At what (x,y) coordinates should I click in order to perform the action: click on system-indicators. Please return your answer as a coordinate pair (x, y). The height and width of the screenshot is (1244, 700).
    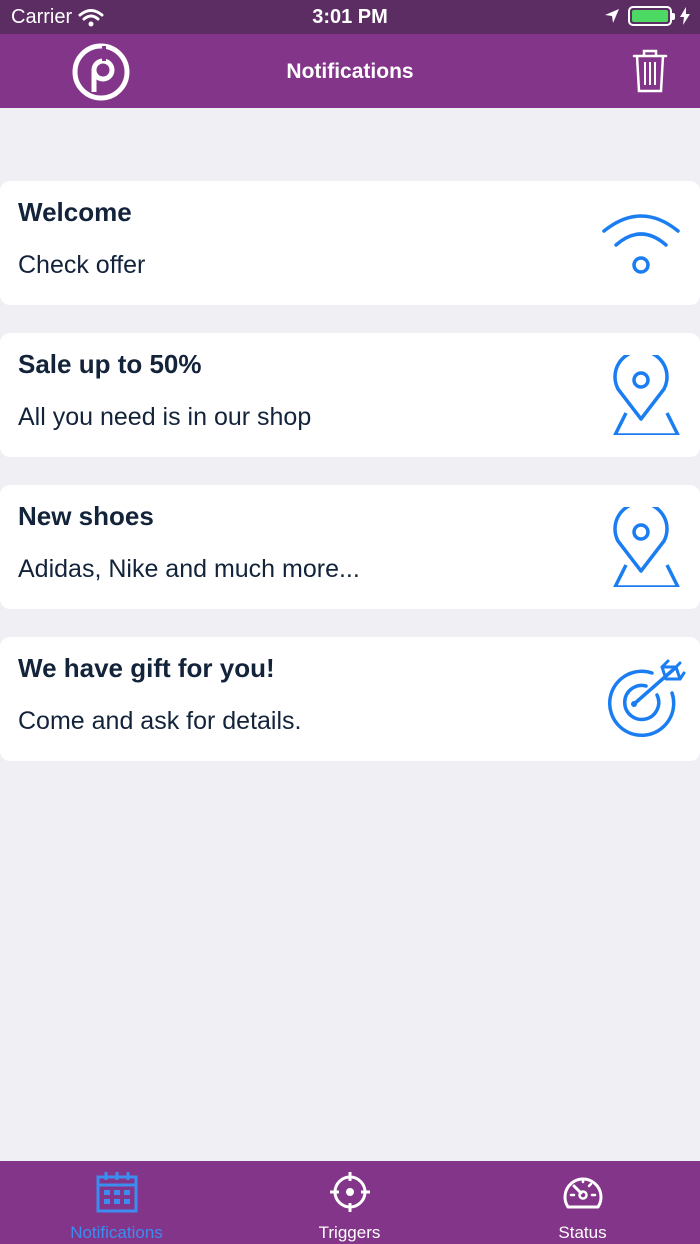
    Looking at the image, I should click on (647, 16).